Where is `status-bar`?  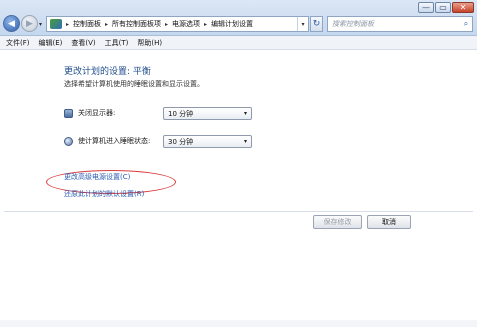
status-bar is located at coordinates (238, 323).